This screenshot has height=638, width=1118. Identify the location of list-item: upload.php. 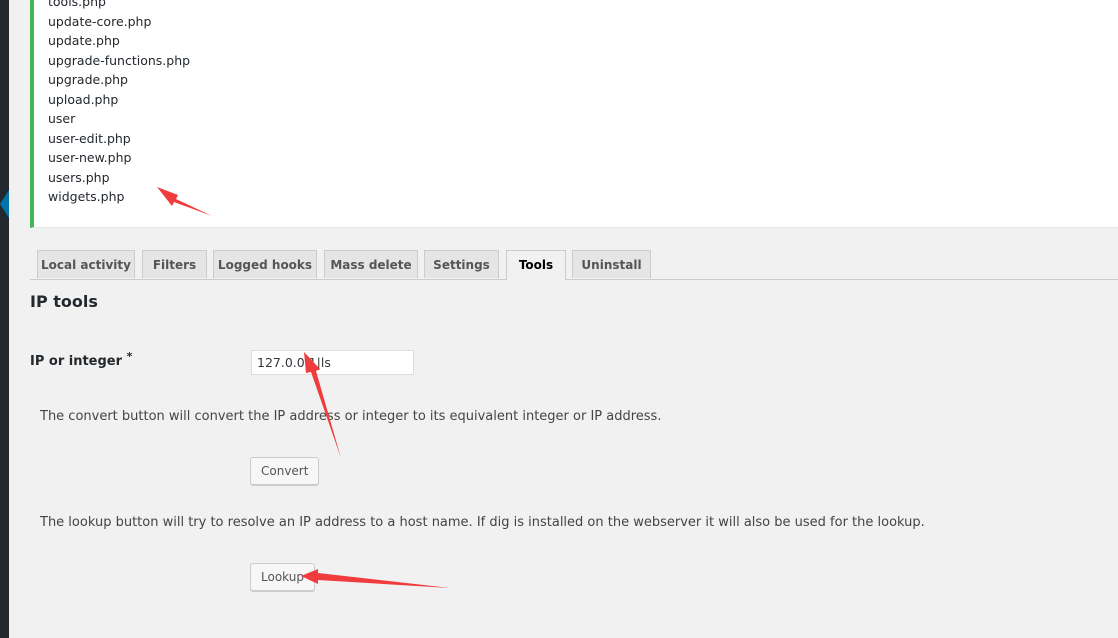
(83, 99).